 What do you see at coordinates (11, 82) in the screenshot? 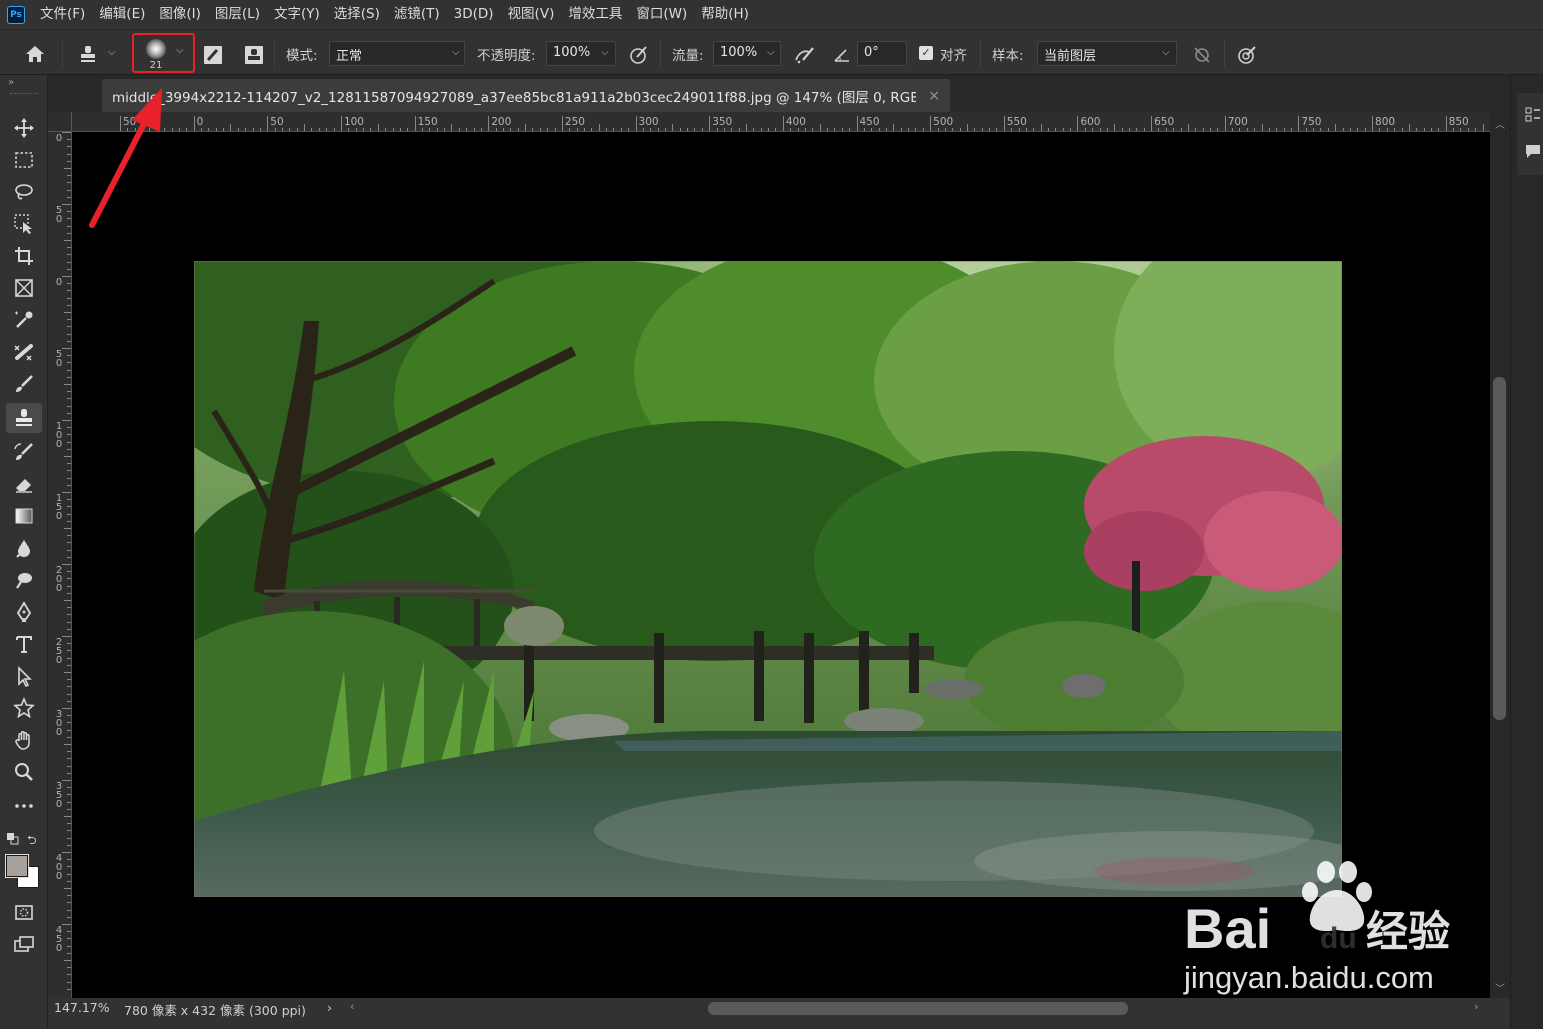
I see `panel-collapse-icon: »` at bounding box center [11, 82].